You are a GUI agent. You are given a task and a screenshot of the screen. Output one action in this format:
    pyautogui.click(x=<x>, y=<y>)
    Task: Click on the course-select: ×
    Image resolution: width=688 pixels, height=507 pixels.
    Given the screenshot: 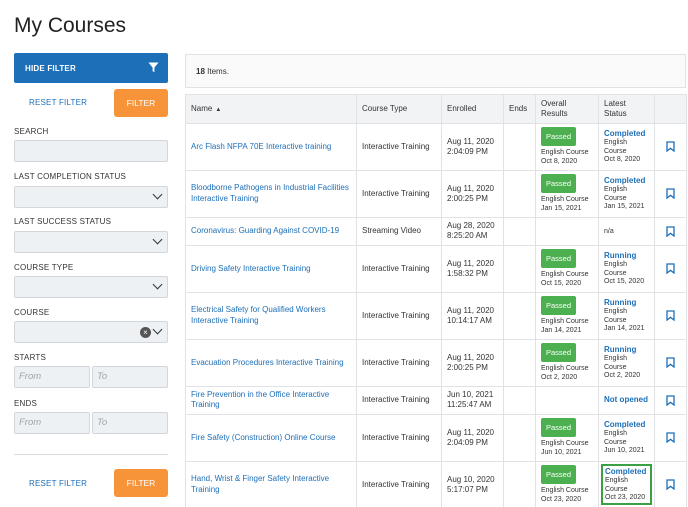 What is the action you would take?
    pyautogui.click(x=91, y=332)
    